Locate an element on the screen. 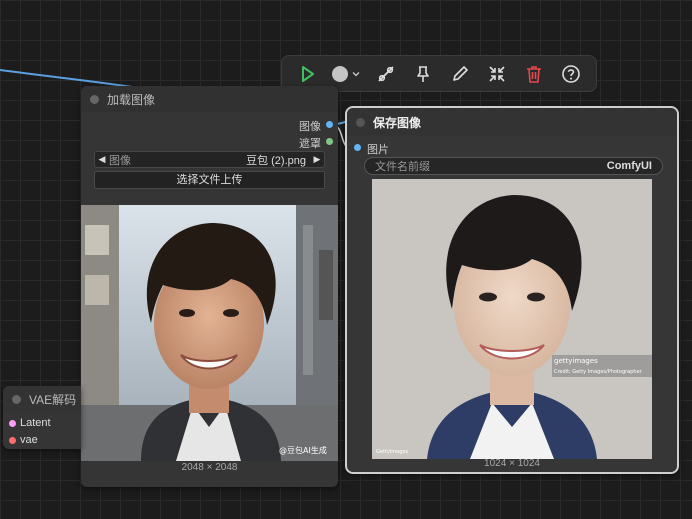  image-combo-widget: ◀ 图像 豆包 (2).png ▶ is located at coordinates (209, 159).